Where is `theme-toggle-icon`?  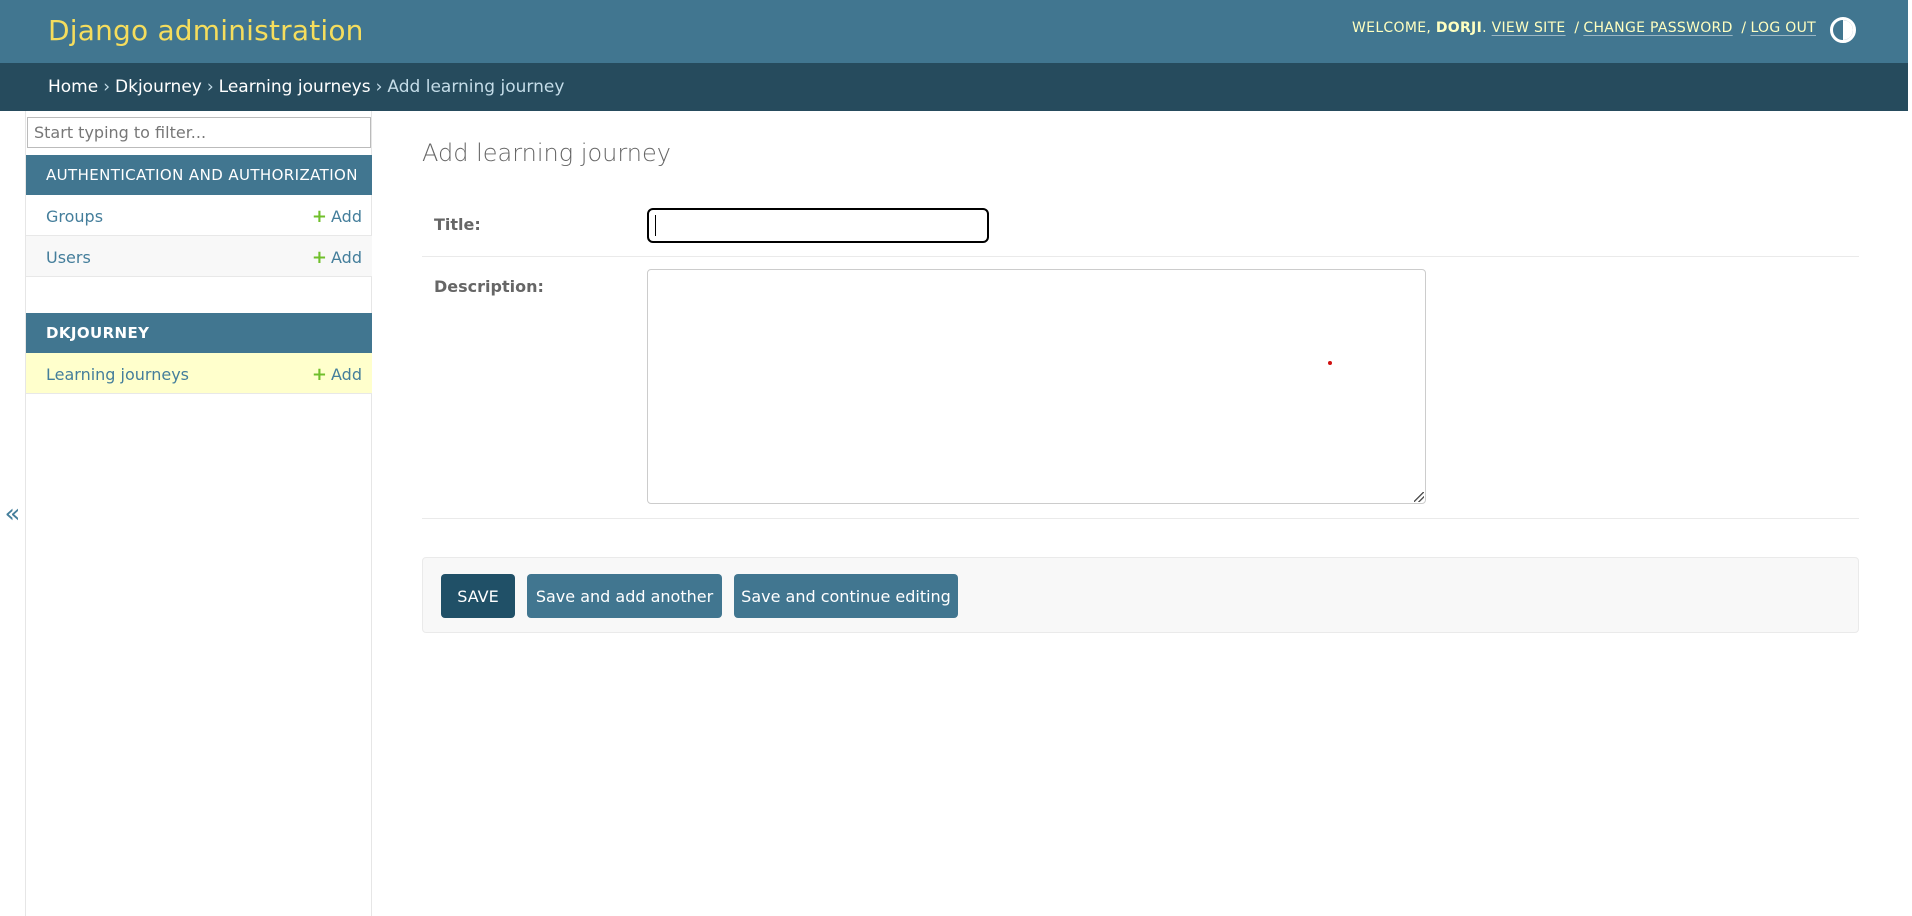 theme-toggle-icon is located at coordinates (1843, 30).